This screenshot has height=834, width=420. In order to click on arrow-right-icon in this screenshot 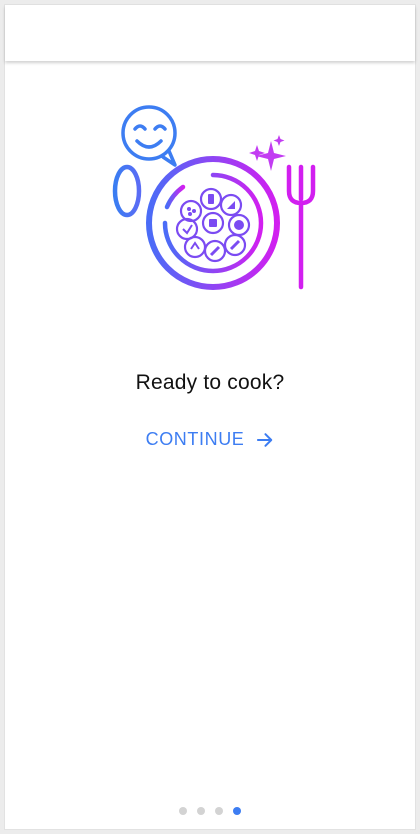, I will do `click(264, 439)`.